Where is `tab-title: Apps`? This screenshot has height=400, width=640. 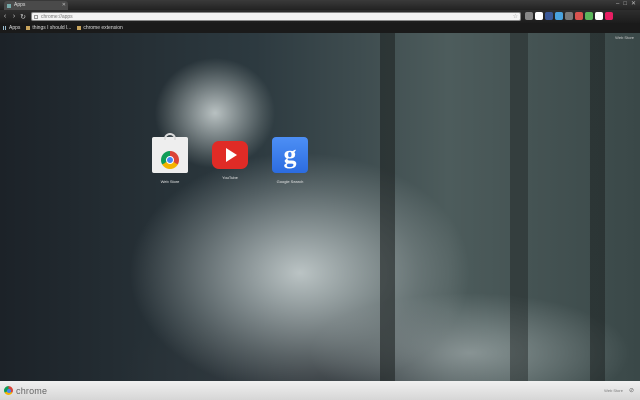
tab-title: Apps is located at coordinates (20, 5).